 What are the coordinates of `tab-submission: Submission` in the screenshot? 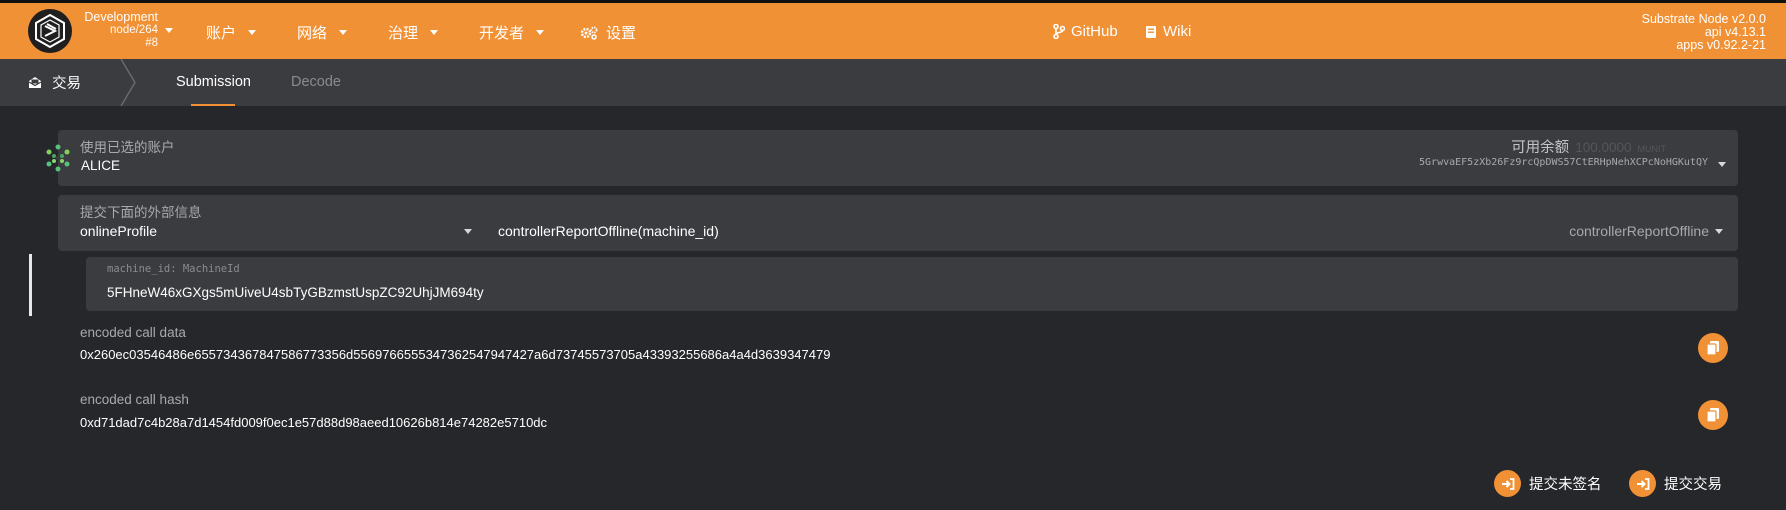 It's located at (213, 82).